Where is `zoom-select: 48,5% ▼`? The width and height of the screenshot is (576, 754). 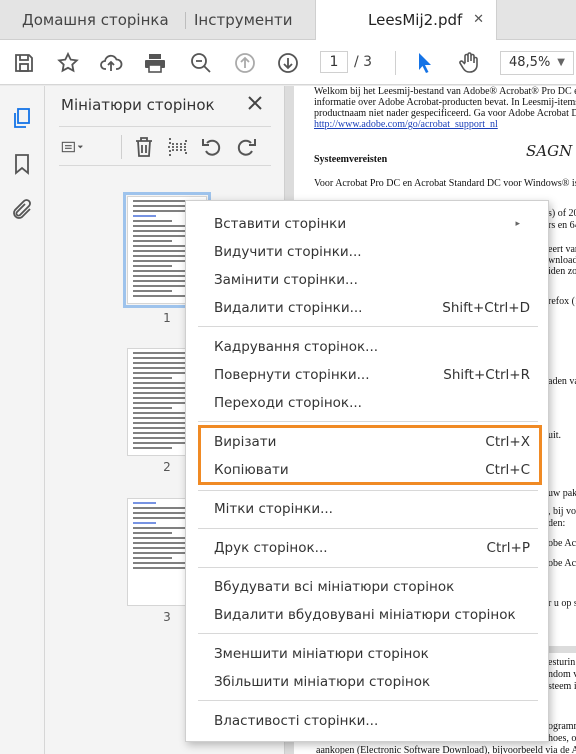
zoom-select: 48,5% ▼ is located at coordinates (537, 63).